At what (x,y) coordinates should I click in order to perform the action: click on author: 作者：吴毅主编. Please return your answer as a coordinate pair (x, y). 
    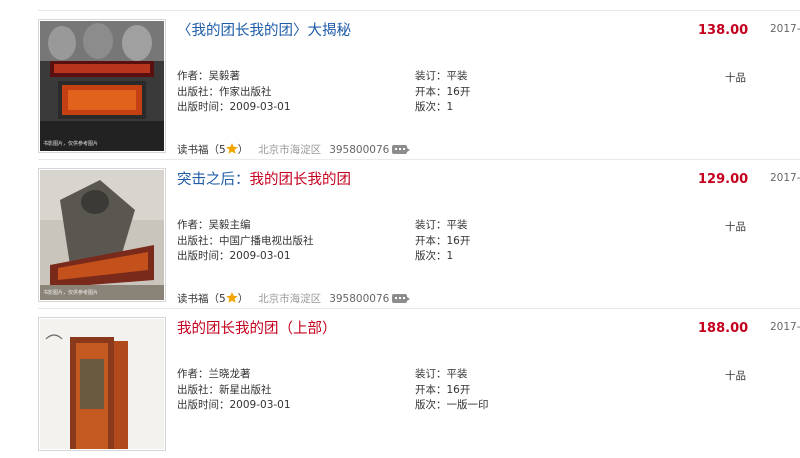
    Looking at the image, I should click on (214, 225).